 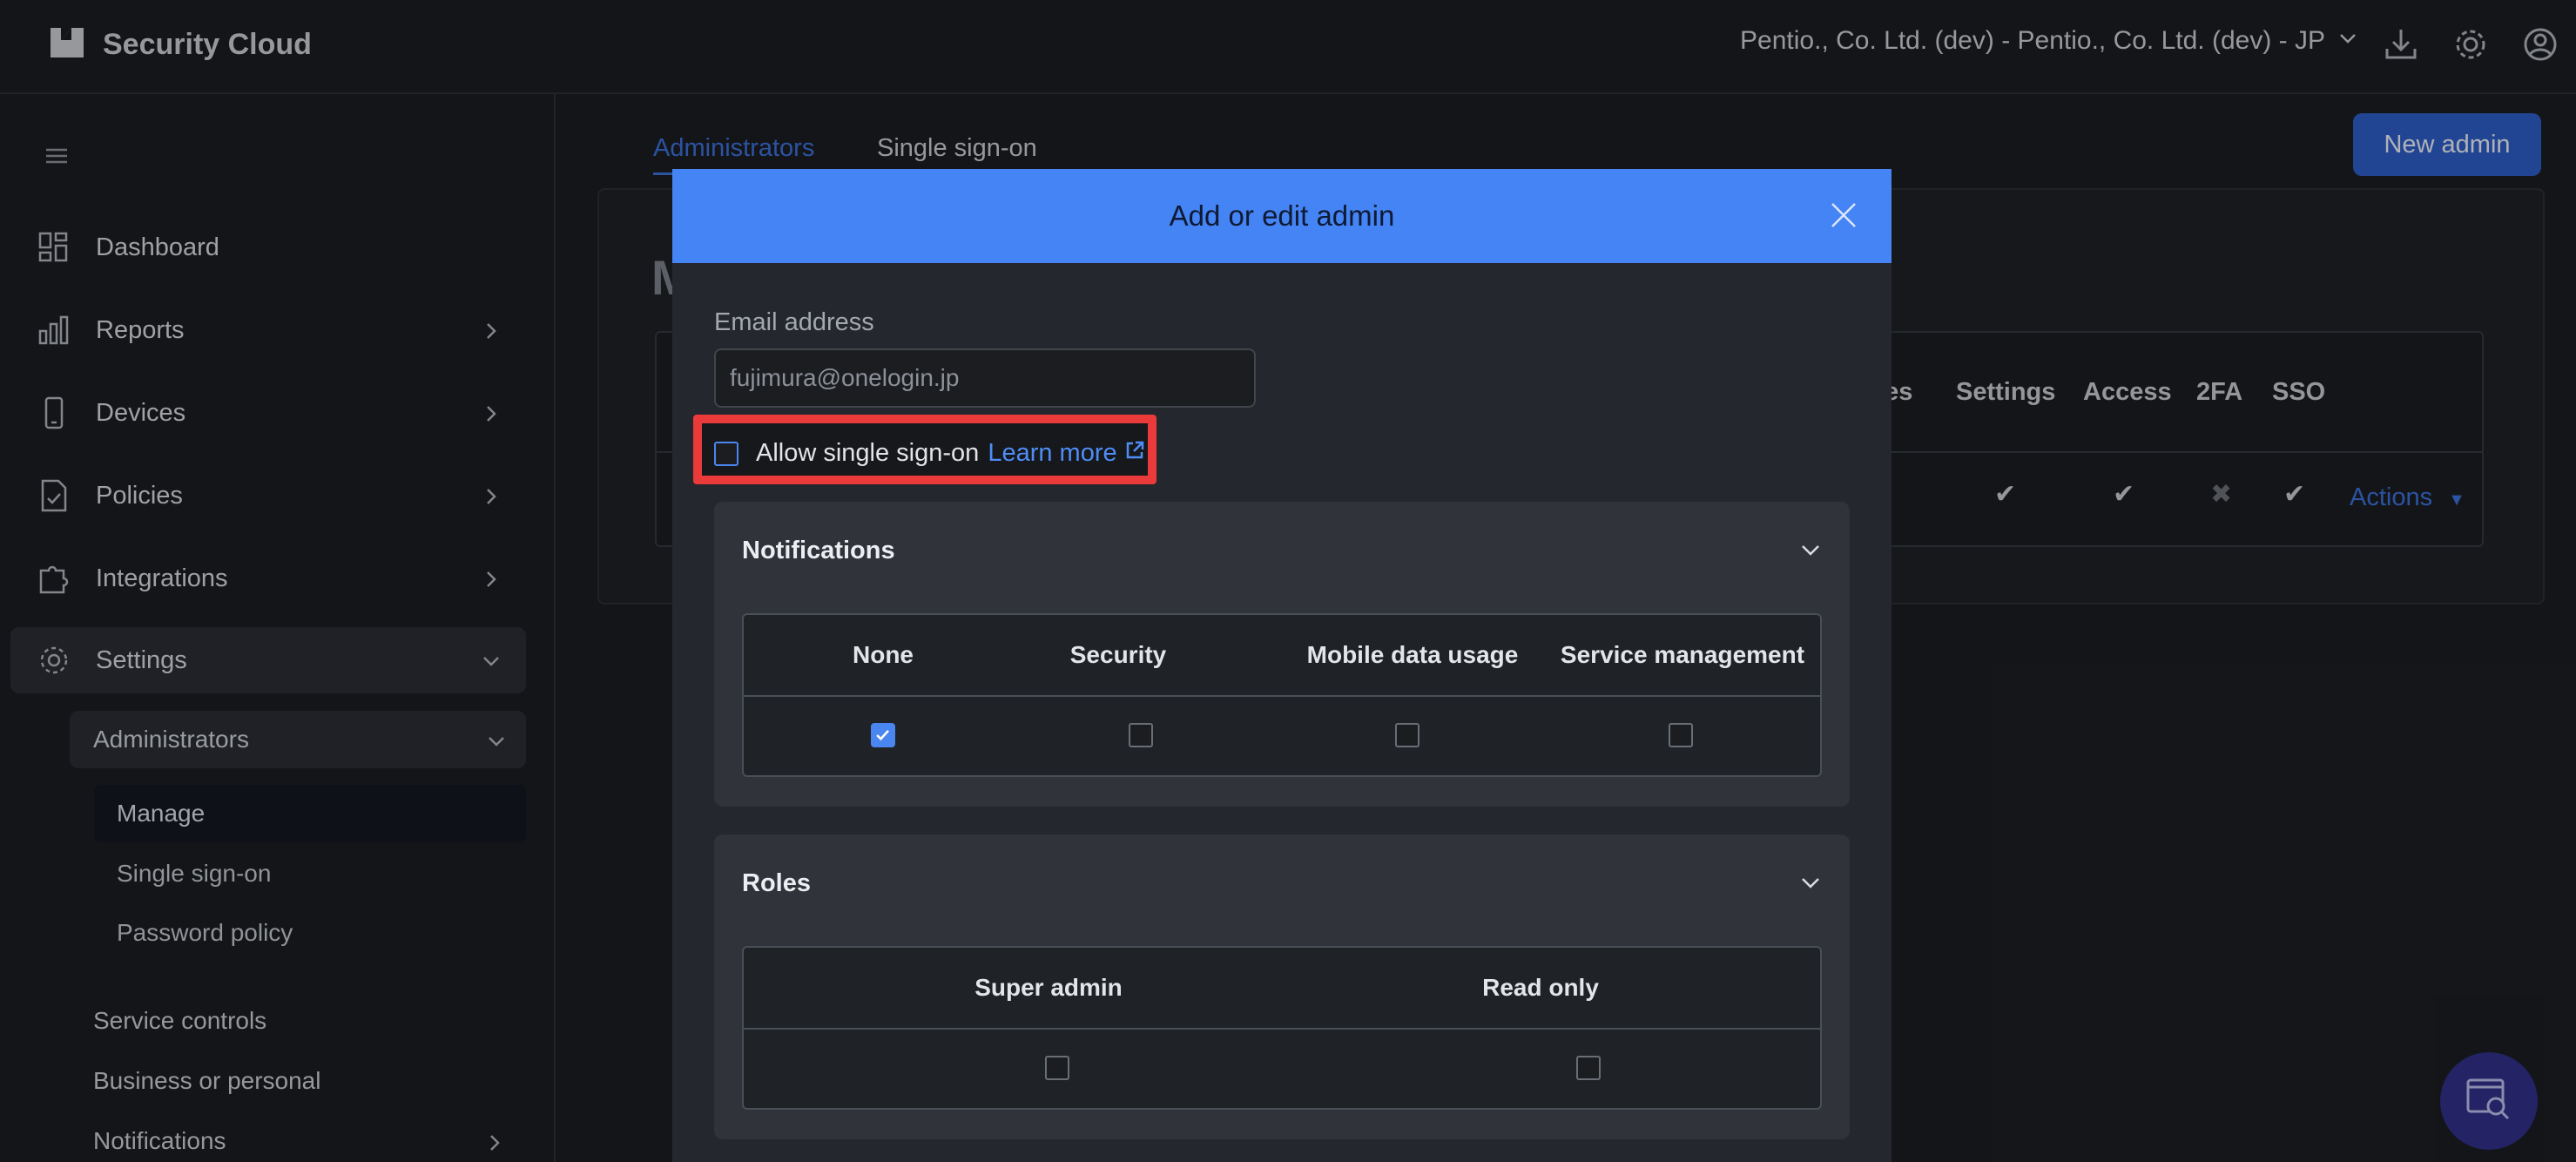 What do you see at coordinates (159, 1141) in the screenshot?
I see `sidebar-item-notifications: Notifications` at bounding box center [159, 1141].